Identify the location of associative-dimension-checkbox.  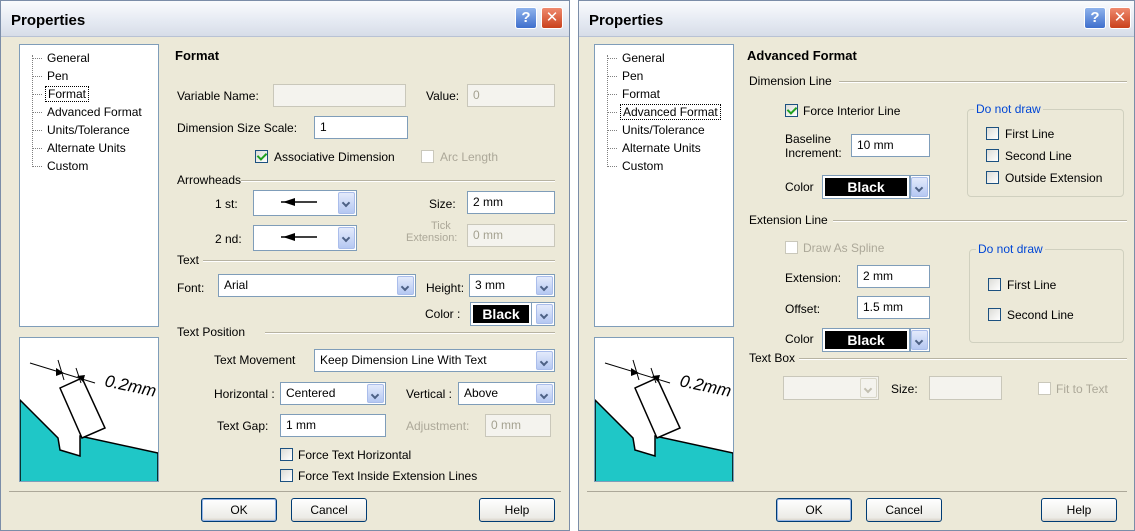
(261, 156).